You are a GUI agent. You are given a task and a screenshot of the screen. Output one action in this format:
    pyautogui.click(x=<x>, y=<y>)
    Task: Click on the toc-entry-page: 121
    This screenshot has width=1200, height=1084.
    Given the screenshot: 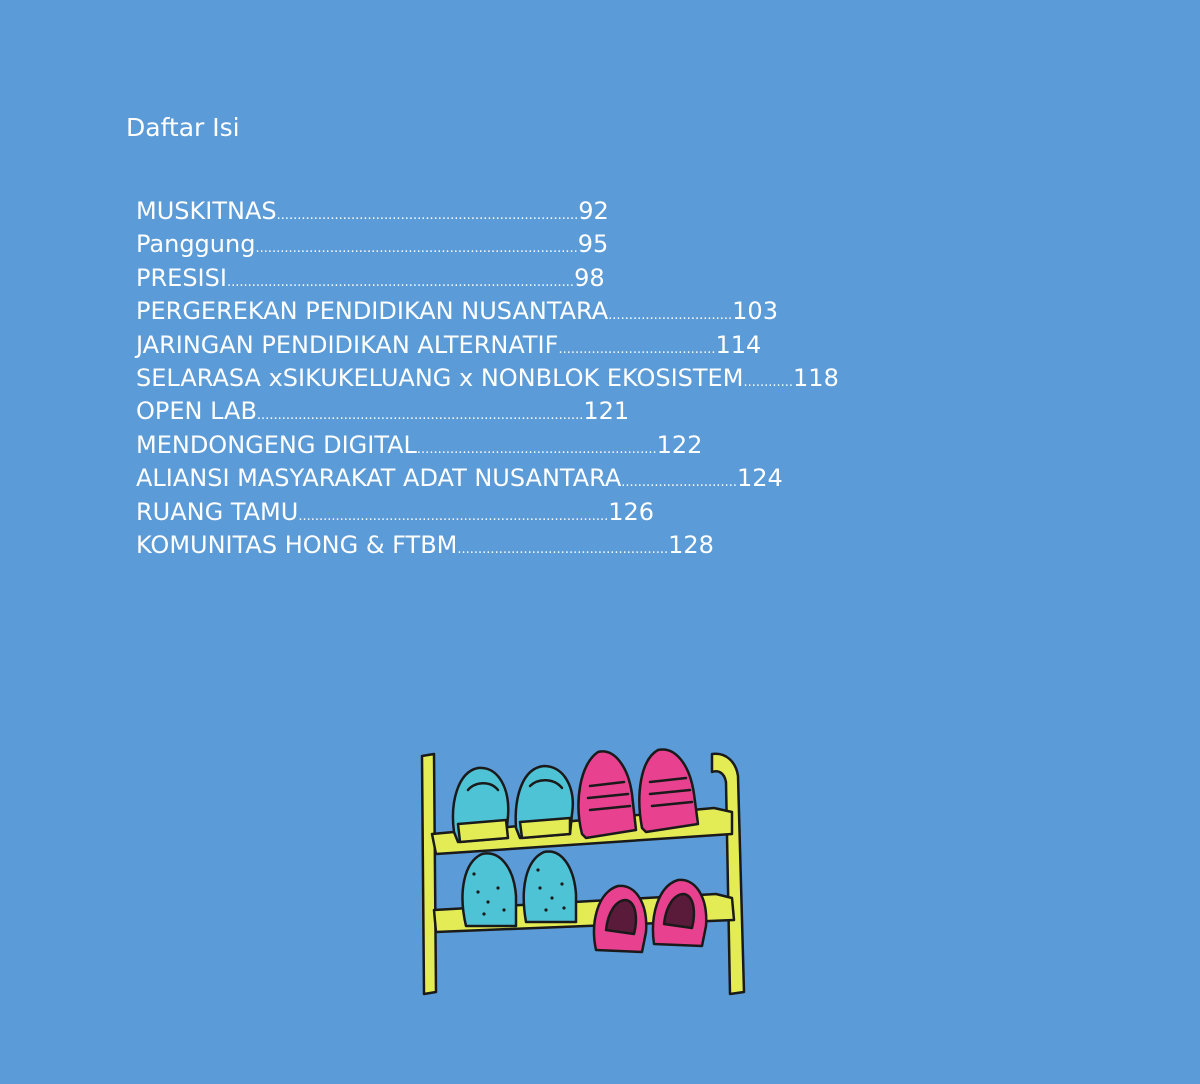 What is the action you would take?
    pyautogui.click(x=606, y=411)
    